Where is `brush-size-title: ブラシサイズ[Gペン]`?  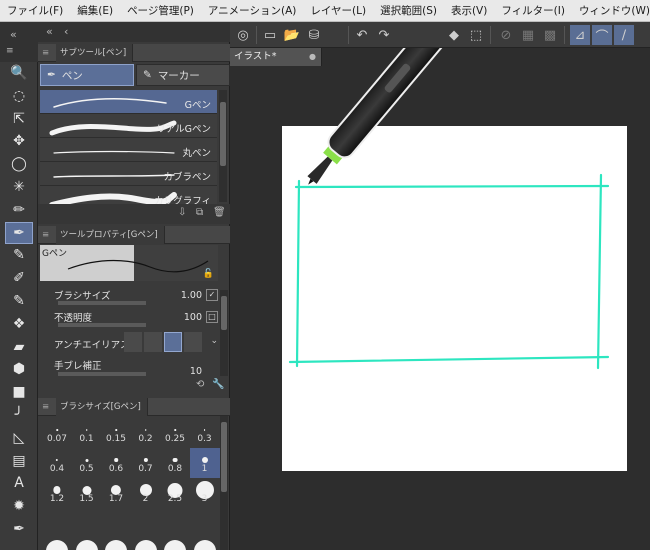
brush-size-title: ブラシサイズ[Gペン] is located at coordinates (102, 406).